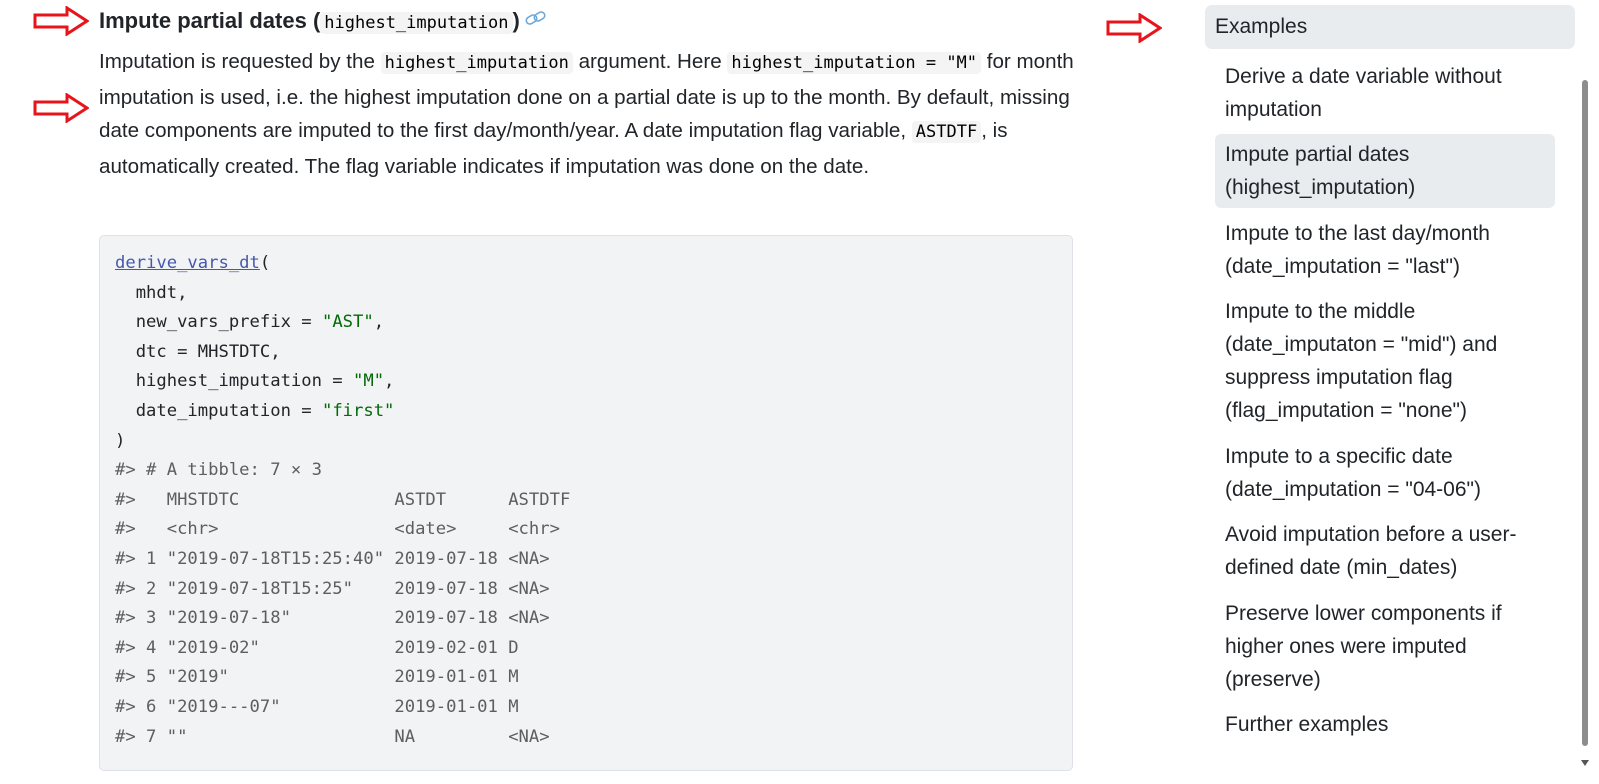 Image resolution: width=1599 pixels, height=784 pixels. Describe the element at coordinates (210, 20) in the screenshot. I see `heading-text: Impute partial dates (` at that location.